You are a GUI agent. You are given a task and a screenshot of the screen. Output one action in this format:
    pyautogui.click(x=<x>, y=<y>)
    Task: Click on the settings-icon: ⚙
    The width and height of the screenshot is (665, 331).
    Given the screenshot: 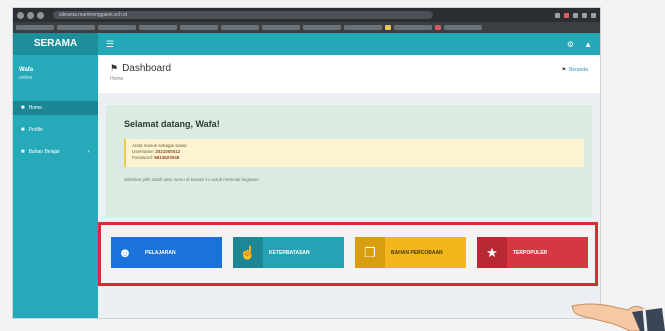 What is the action you would take?
    pyautogui.click(x=570, y=44)
    